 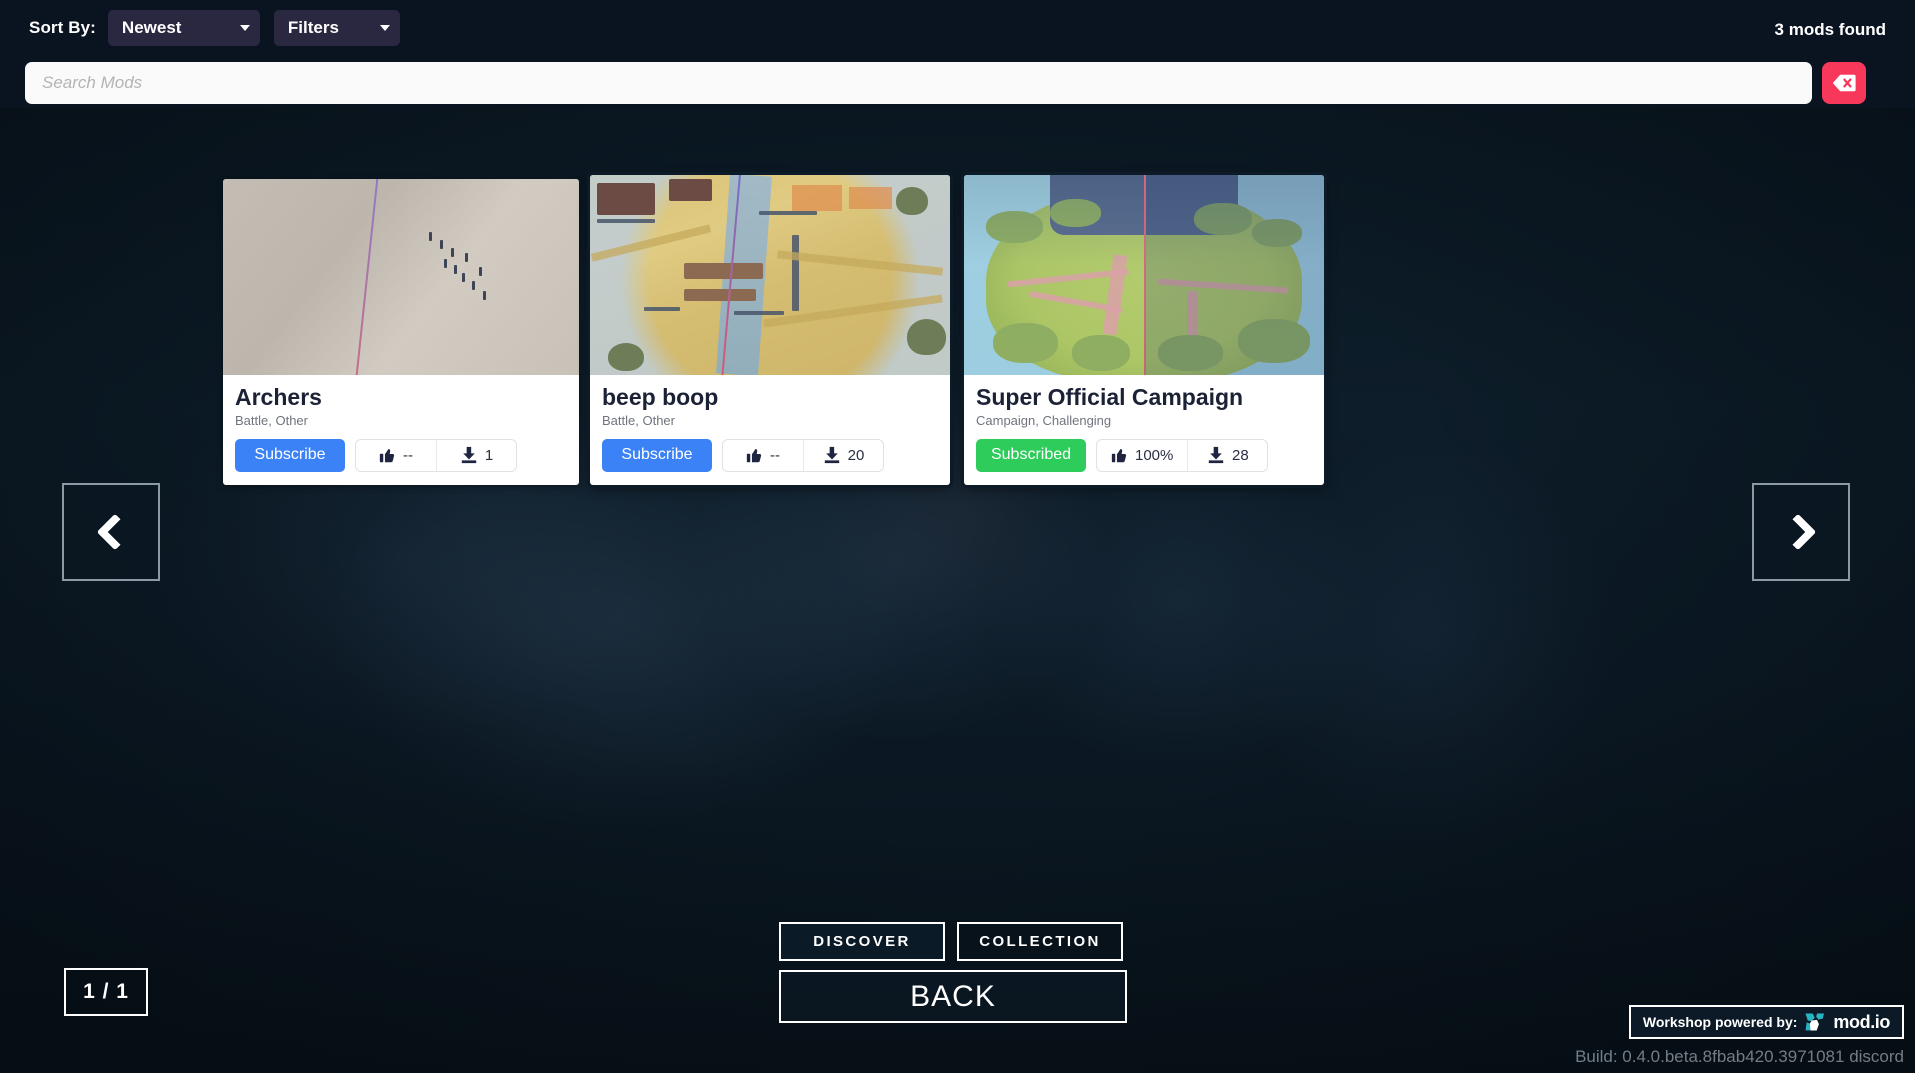 I want to click on sort-by-dropdown: Newest, so click(x=183, y=28).